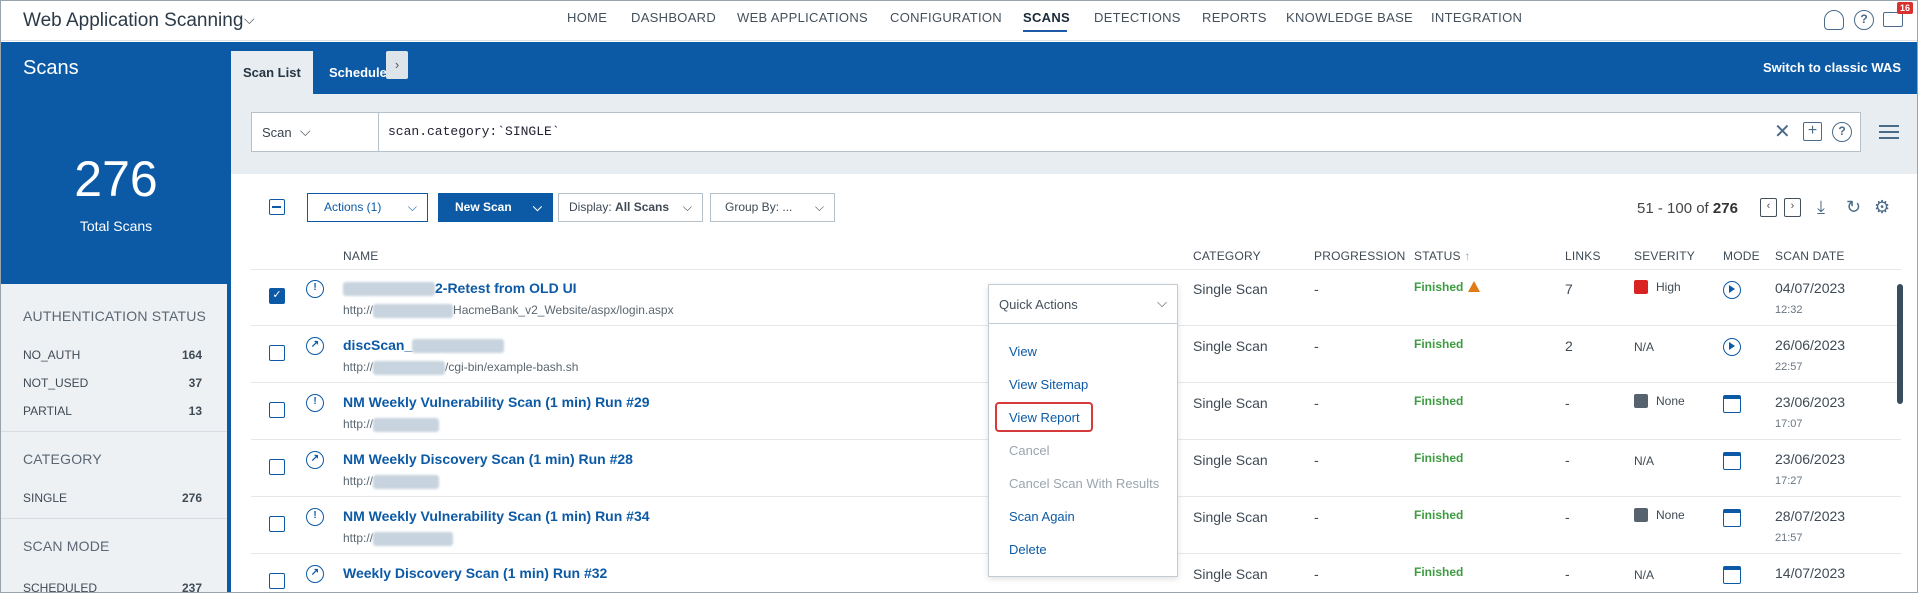  I want to click on nav-integration: INTEGRATION, so click(1476, 17).